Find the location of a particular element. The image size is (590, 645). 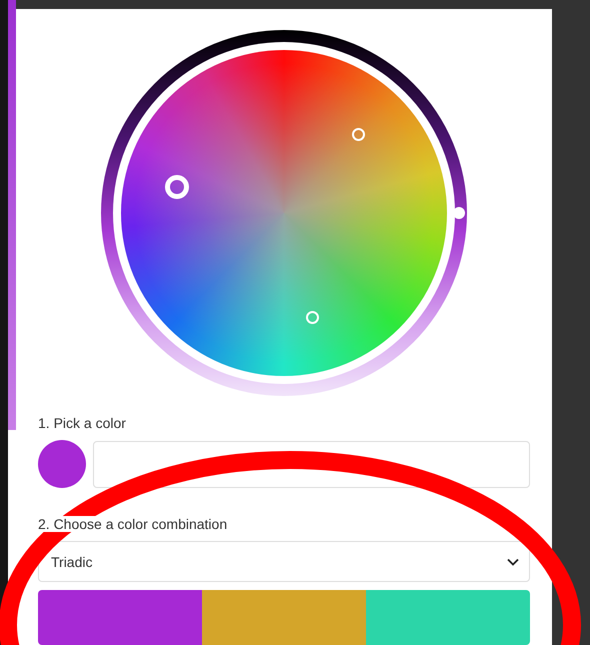

combination-dropdown: Triadic is located at coordinates (284, 561).